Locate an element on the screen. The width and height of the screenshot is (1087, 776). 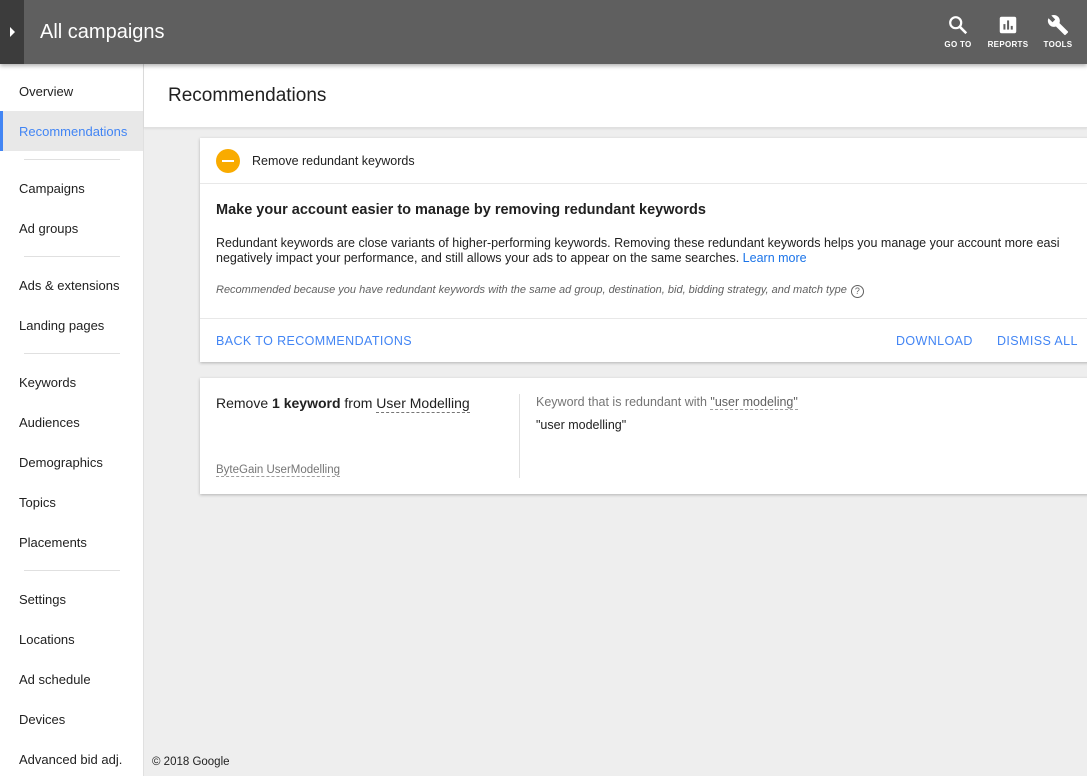
sidebar-item-placements: Placements is located at coordinates (71, 542).